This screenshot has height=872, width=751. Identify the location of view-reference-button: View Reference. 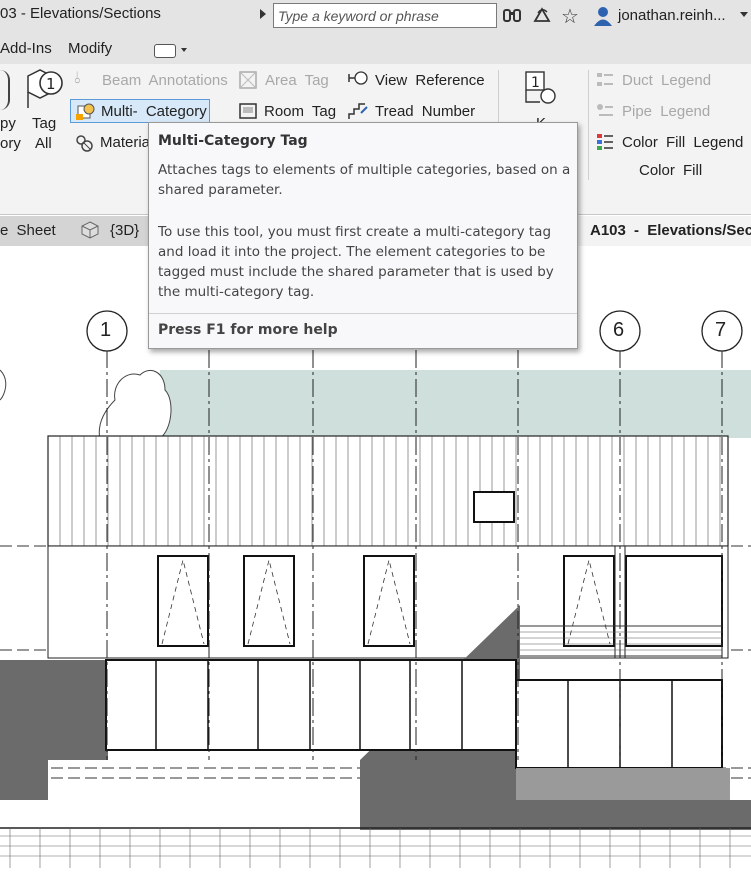
(430, 80).